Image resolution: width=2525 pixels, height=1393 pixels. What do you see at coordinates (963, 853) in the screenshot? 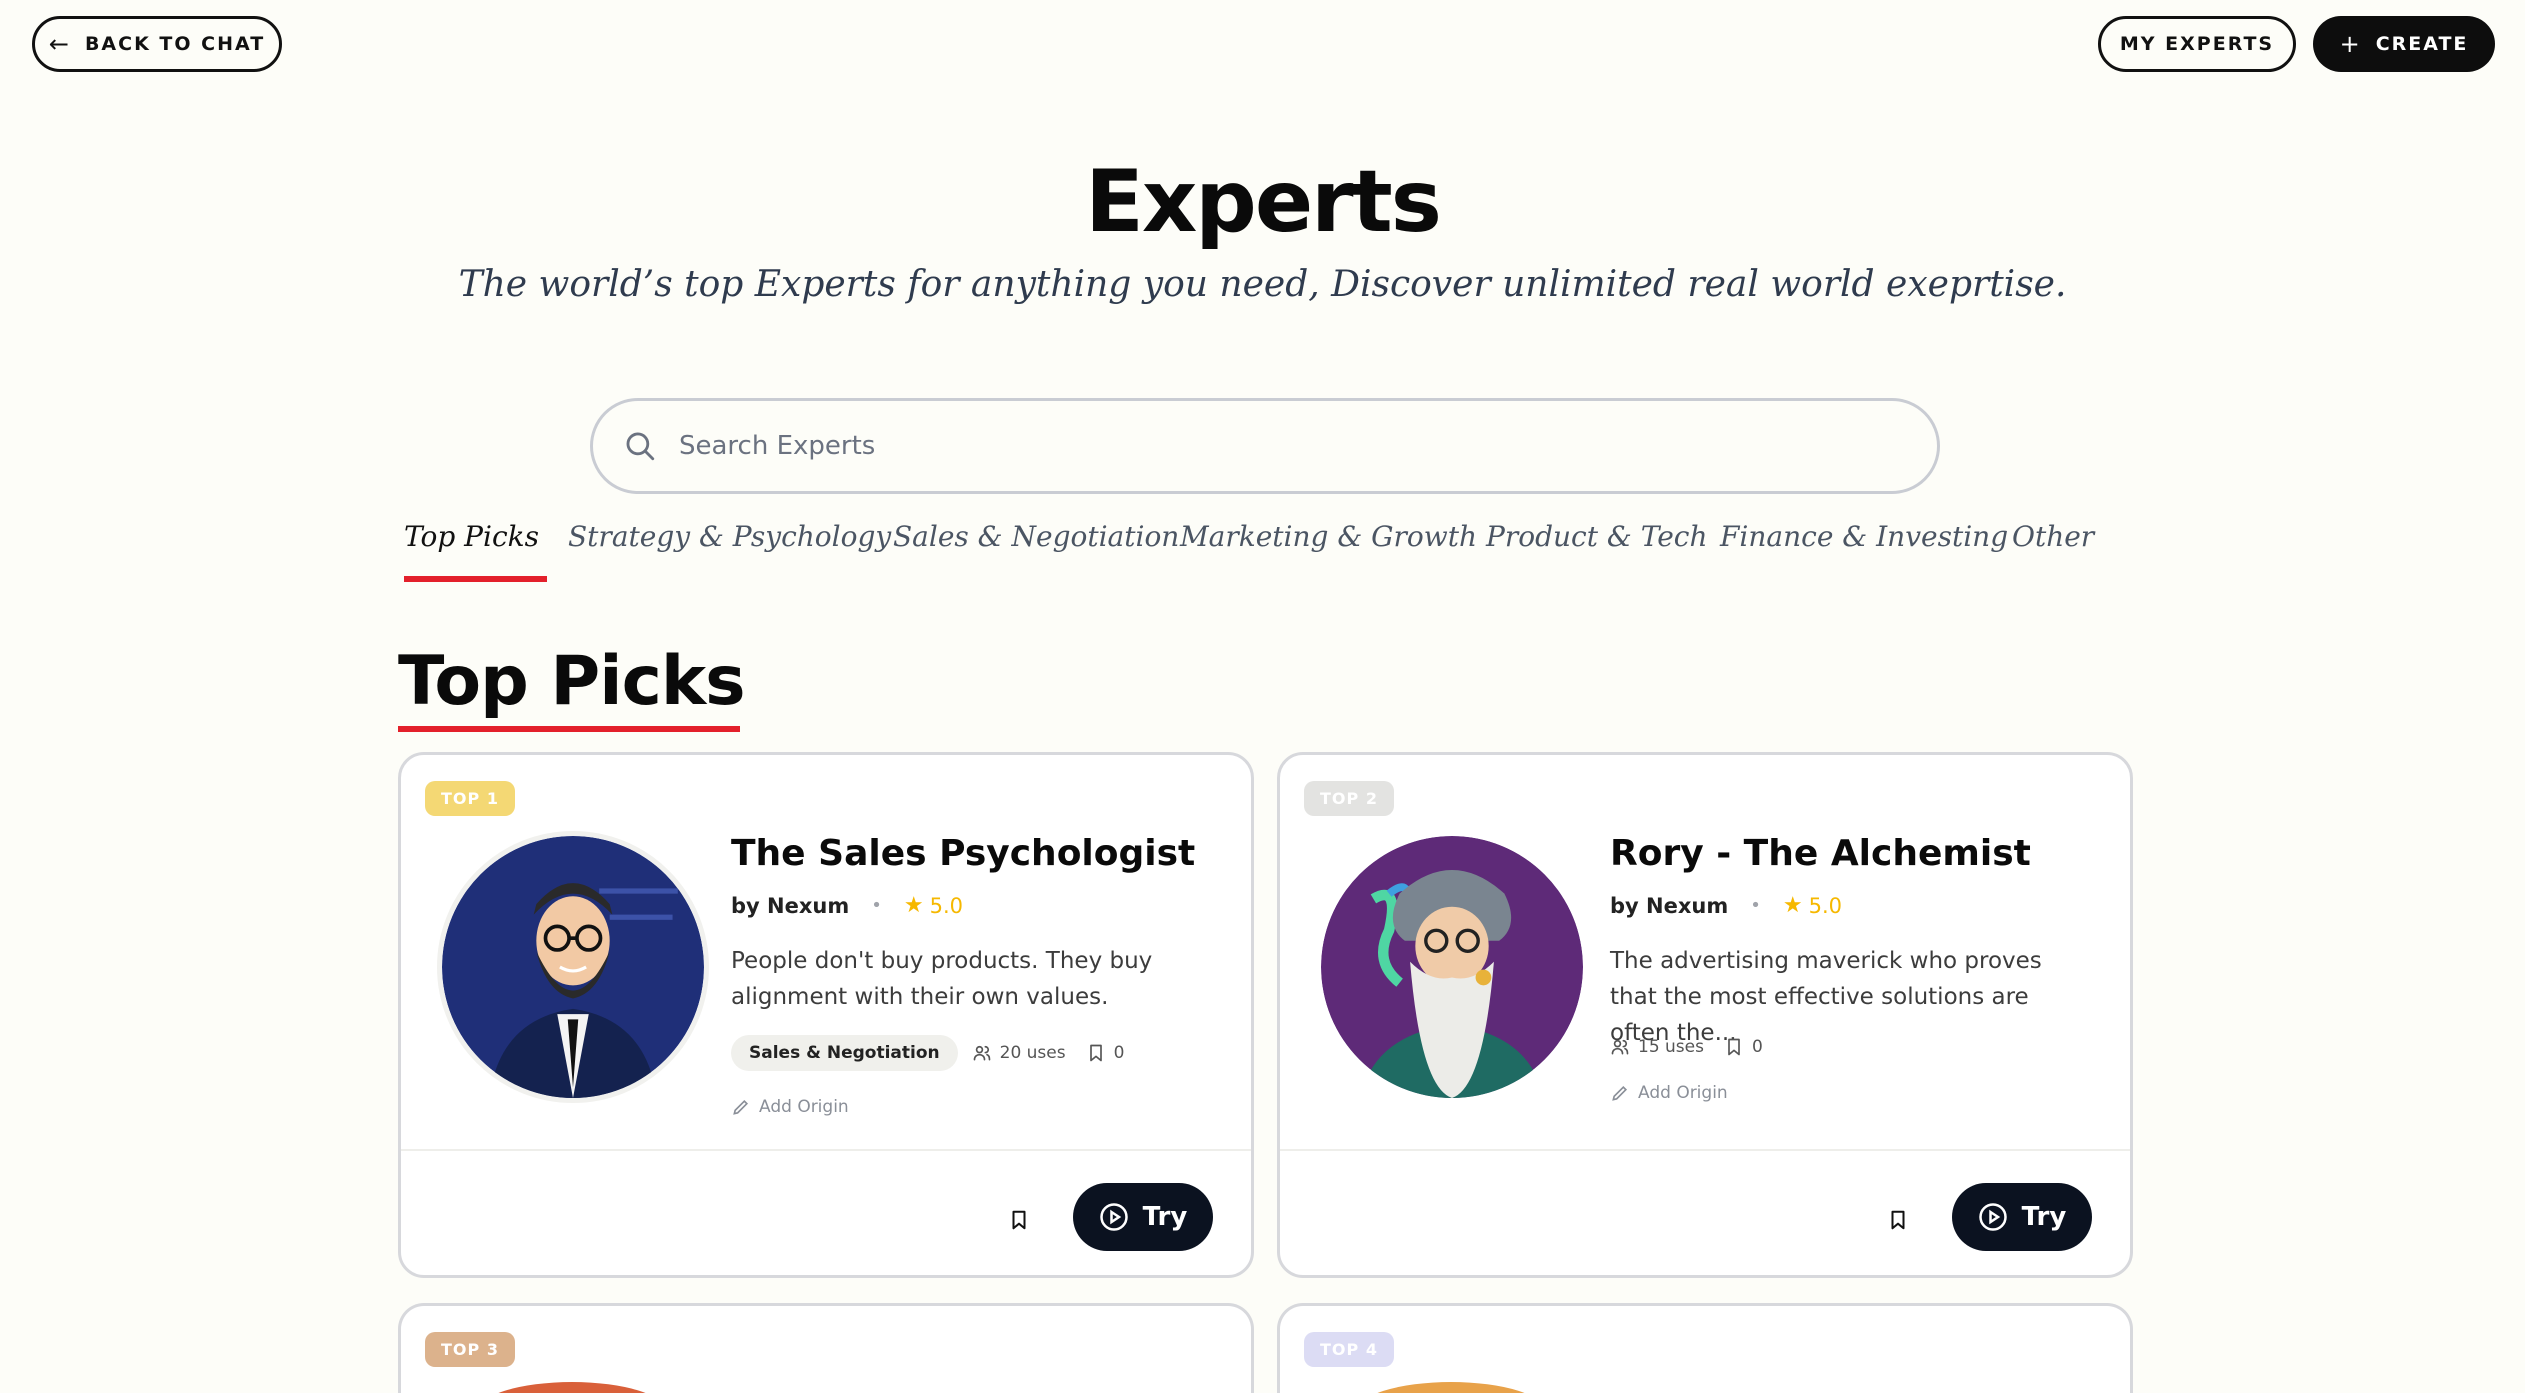
I see `expert-title: The Sales Psychologist` at bounding box center [963, 853].